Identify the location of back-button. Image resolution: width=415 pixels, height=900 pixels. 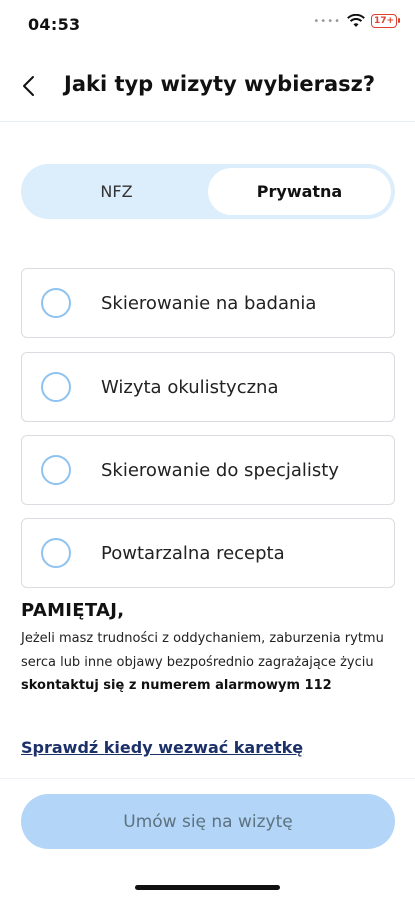
(28, 86).